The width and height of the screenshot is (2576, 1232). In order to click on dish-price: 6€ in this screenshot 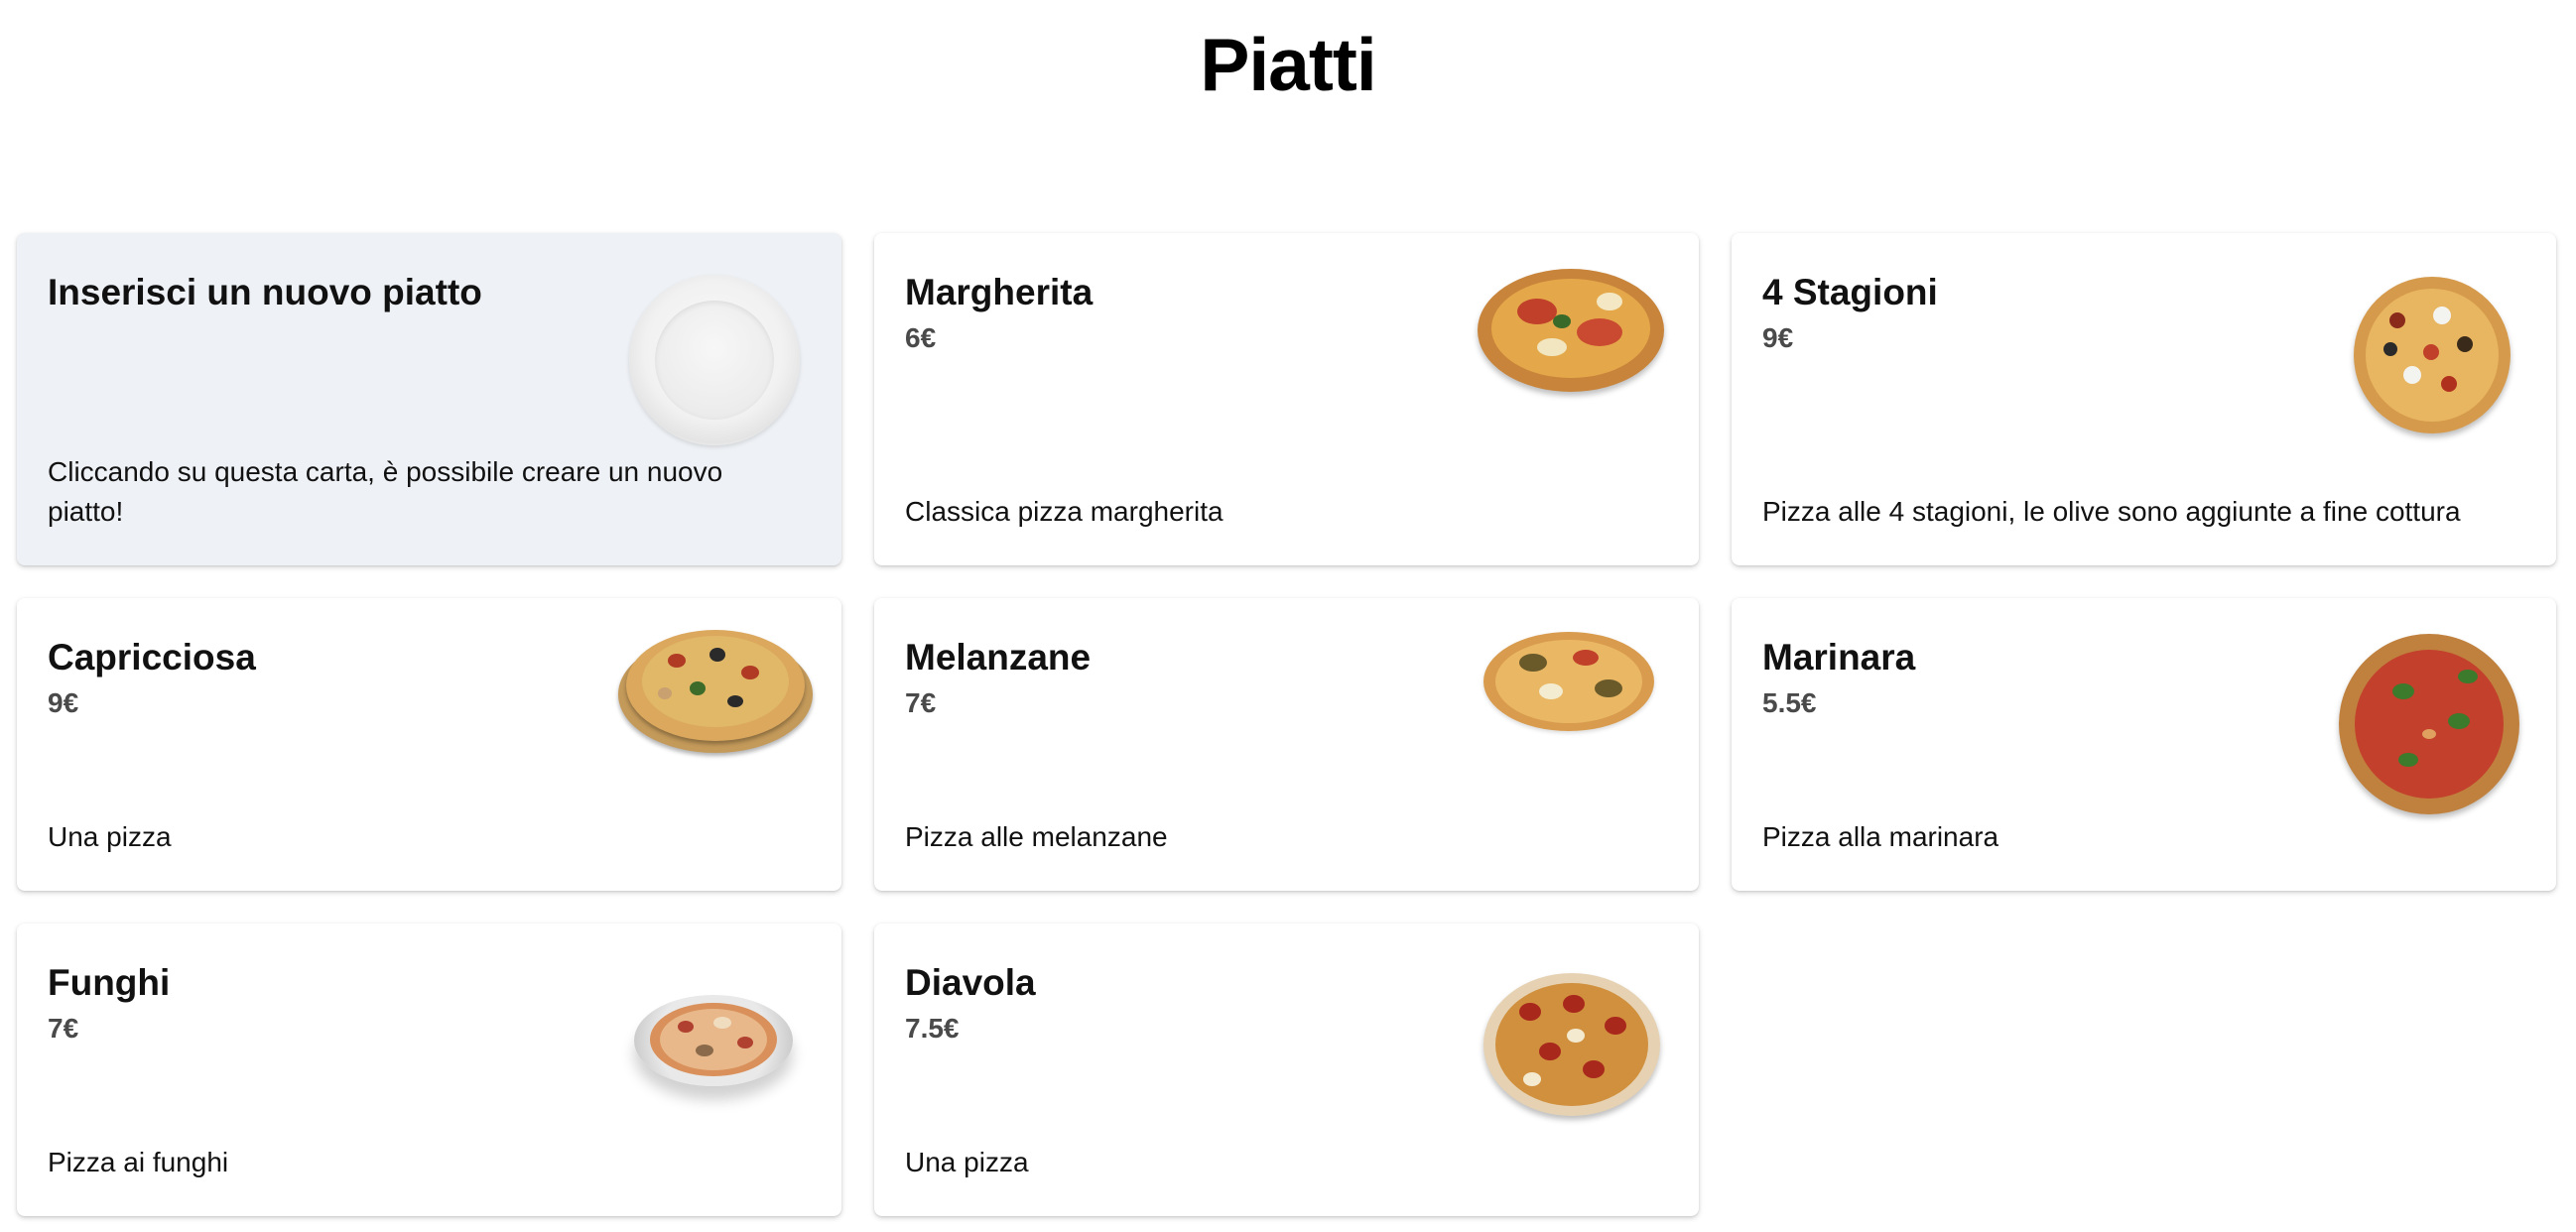, I will do `click(921, 338)`.